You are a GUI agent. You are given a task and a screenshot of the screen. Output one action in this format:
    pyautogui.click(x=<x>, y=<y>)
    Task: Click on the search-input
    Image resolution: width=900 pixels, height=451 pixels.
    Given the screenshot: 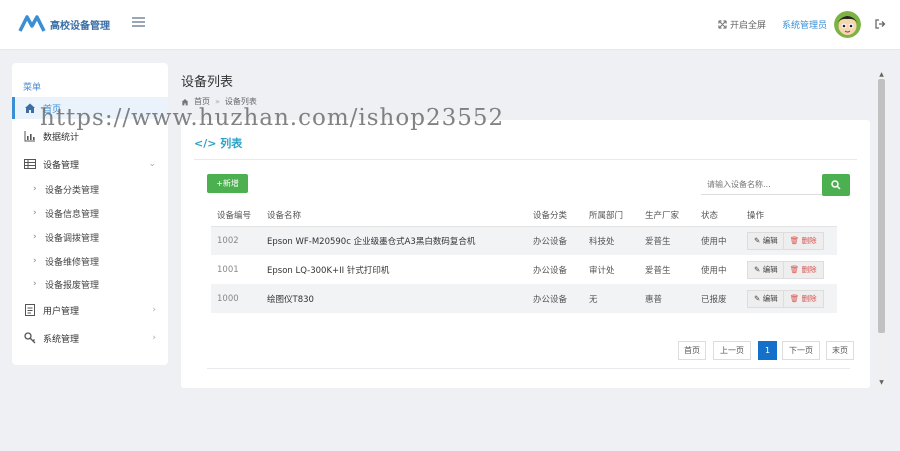 What is the action you would take?
    pyautogui.click(x=762, y=185)
    